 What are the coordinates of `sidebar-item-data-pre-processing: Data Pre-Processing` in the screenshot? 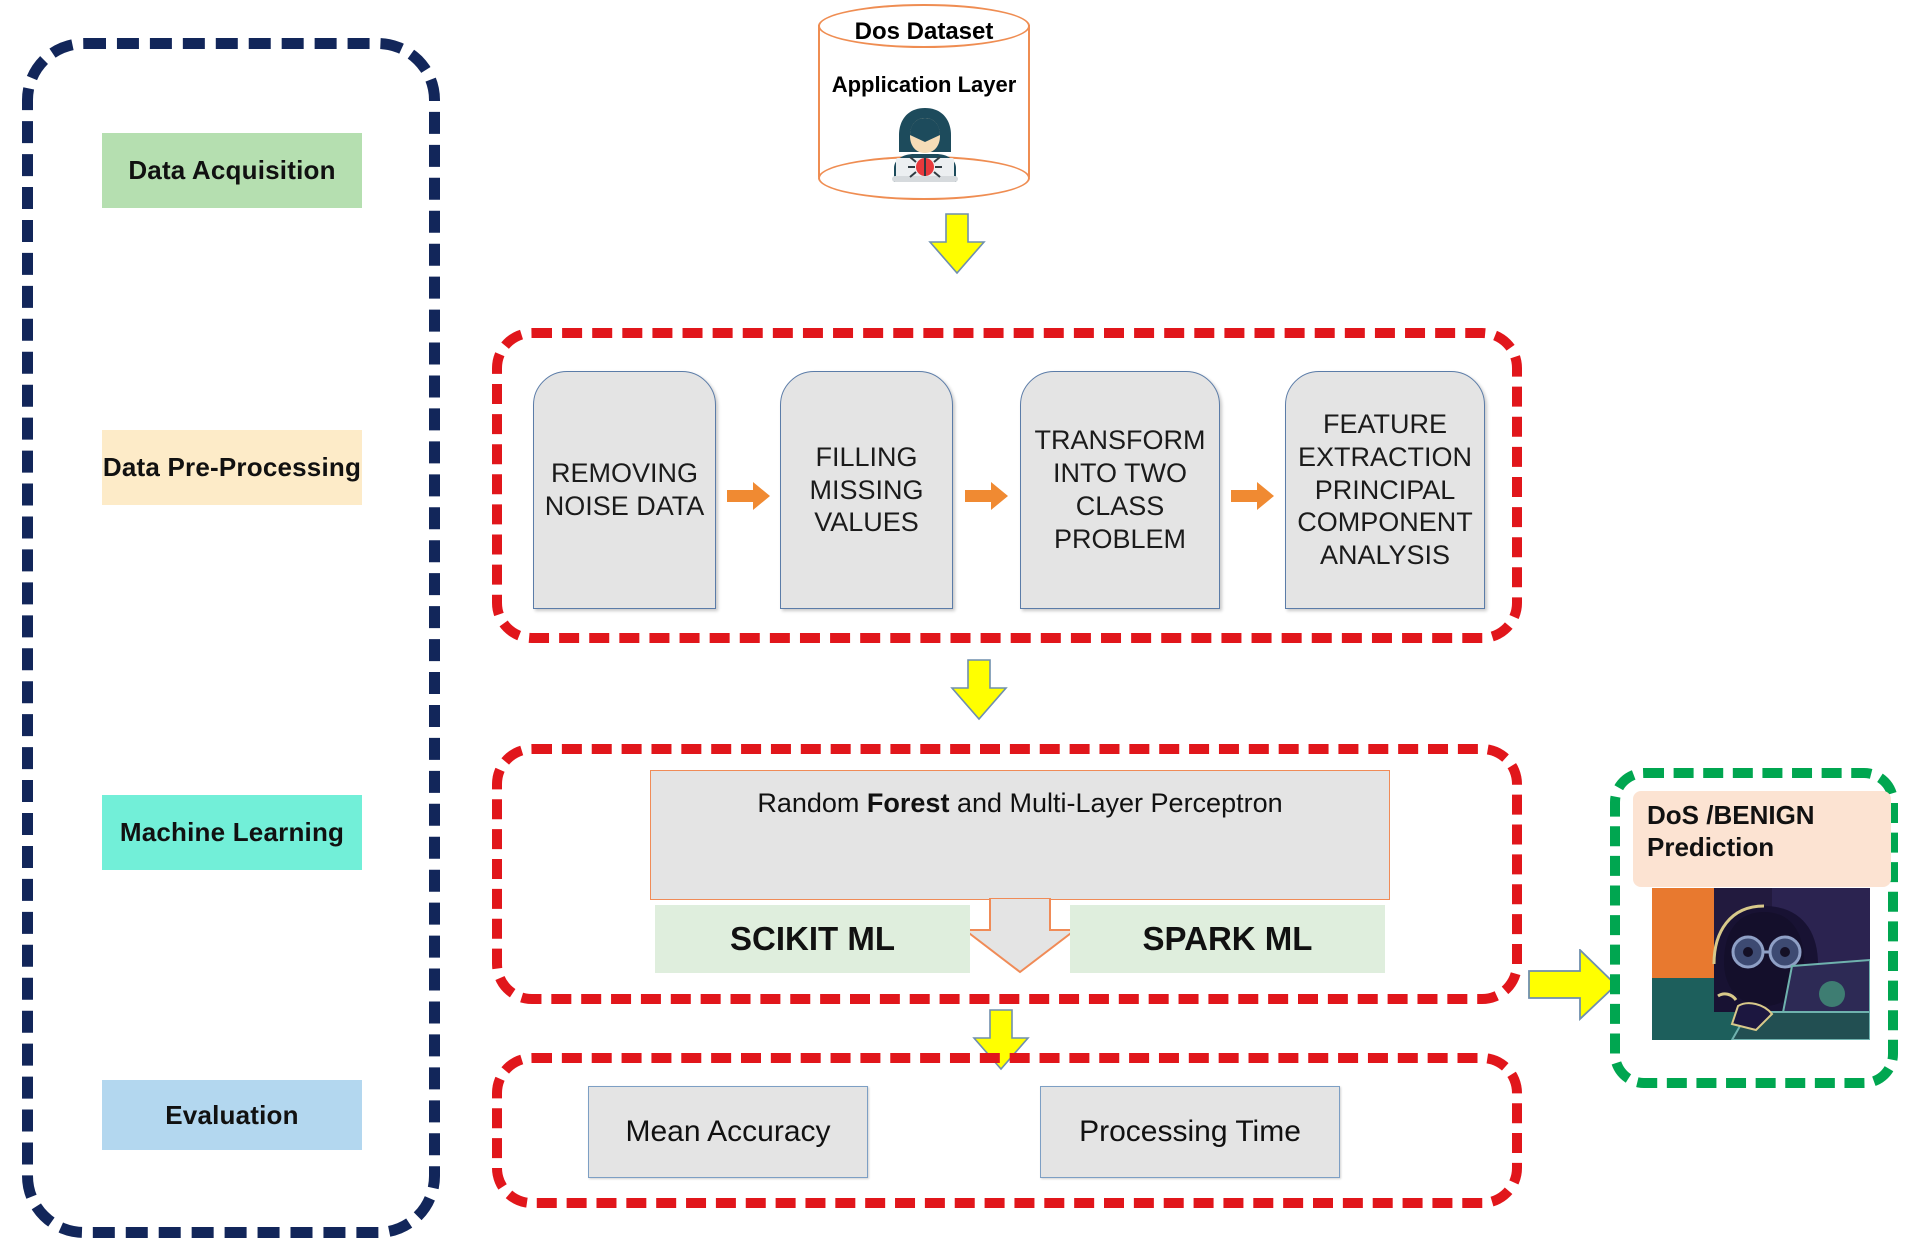 It's located at (232, 467).